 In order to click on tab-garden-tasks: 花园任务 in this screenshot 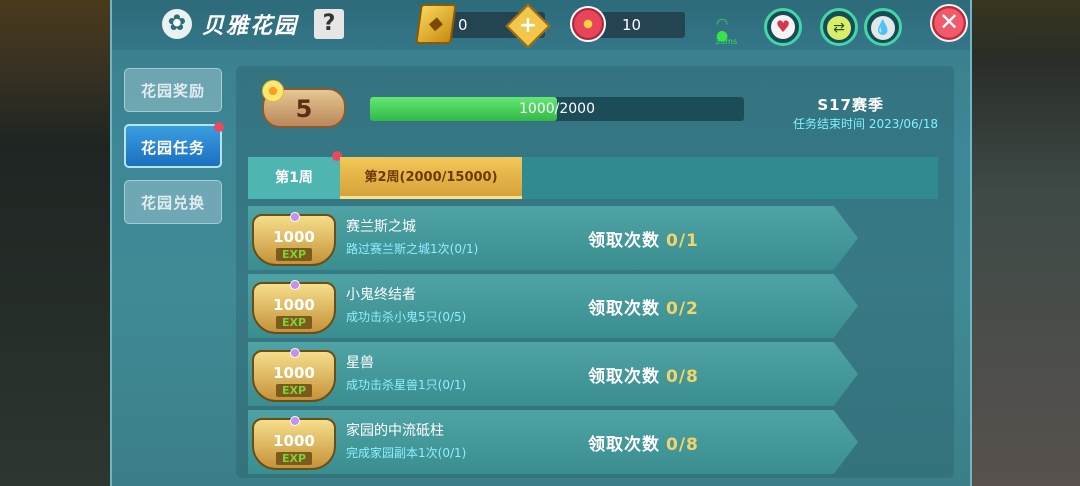, I will do `click(174, 145)`.